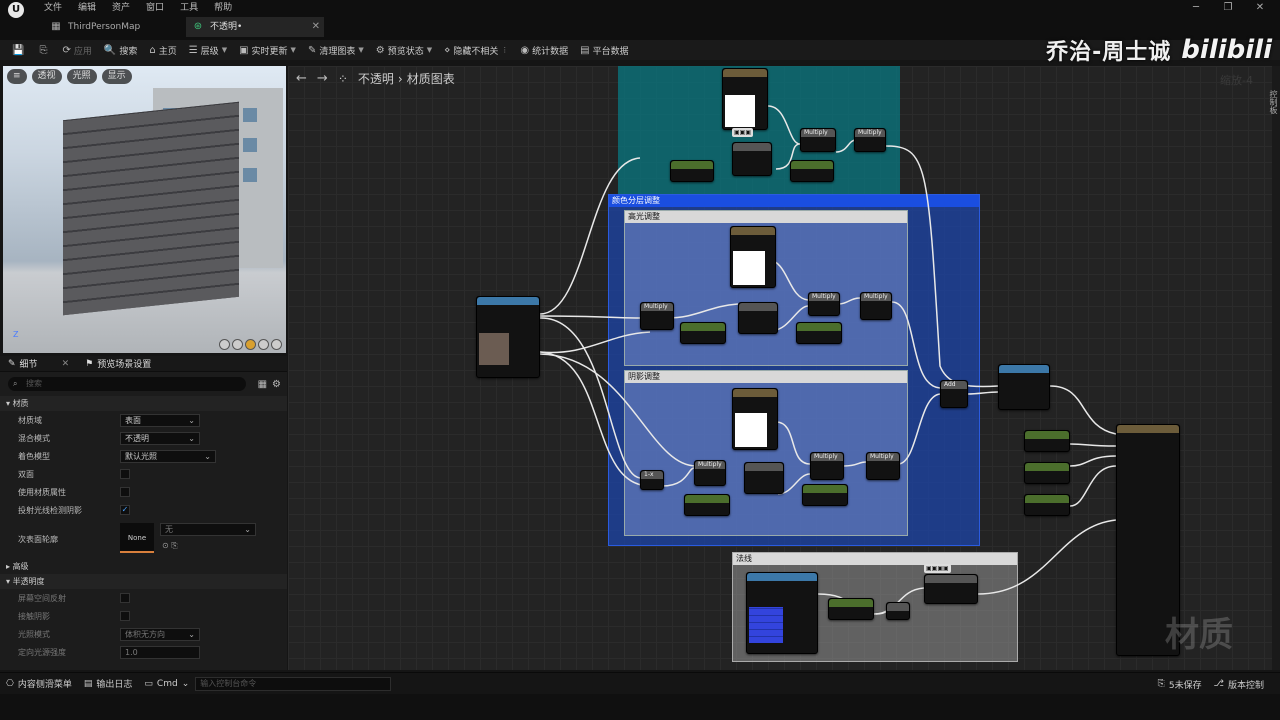 This screenshot has height=720, width=1280. I want to click on tab-material: ⊛ 不透明• ✕, so click(255, 27).